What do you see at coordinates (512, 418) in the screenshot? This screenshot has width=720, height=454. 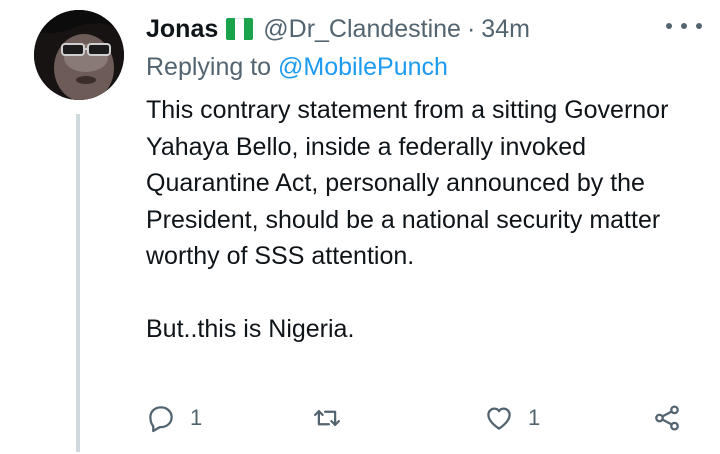 I see `like-button: 1` at bounding box center [512, 418].